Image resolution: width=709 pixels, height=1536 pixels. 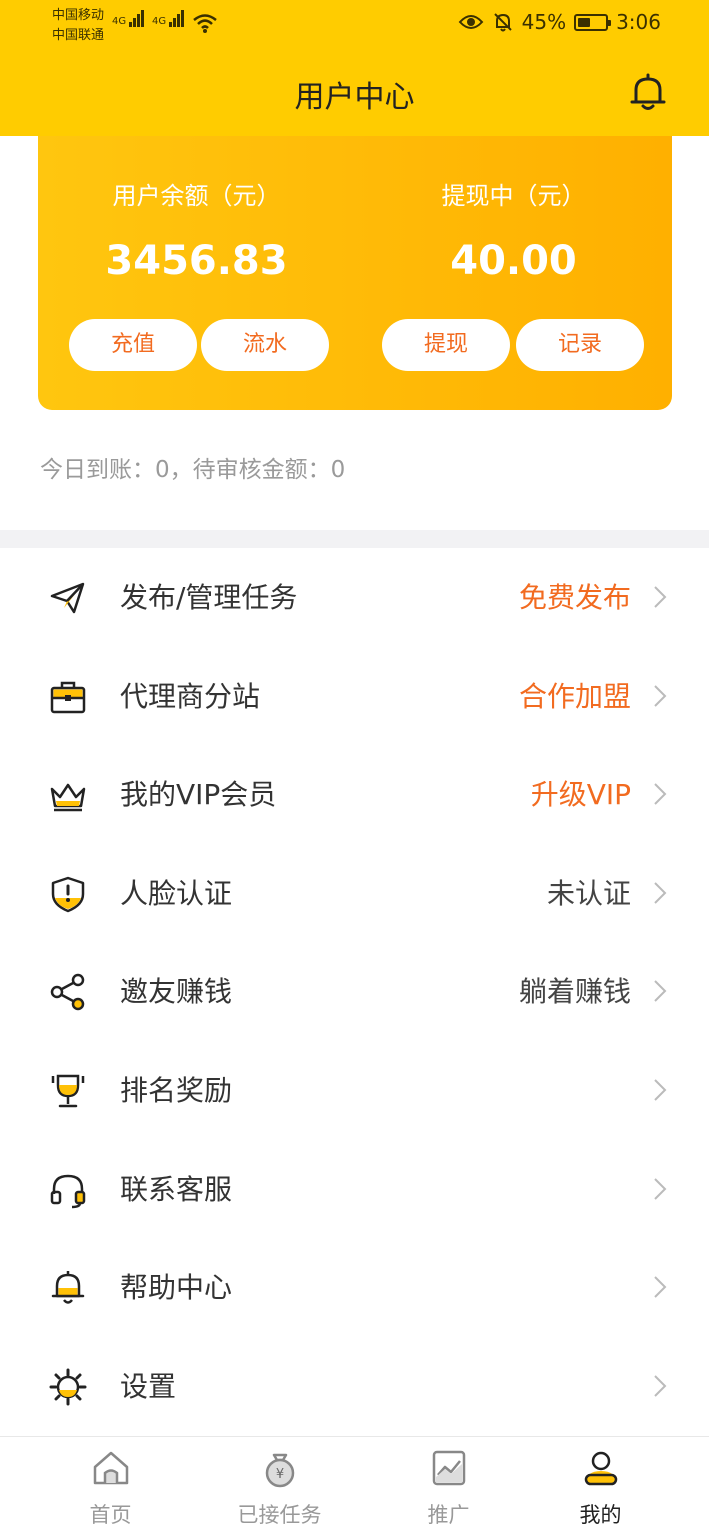 I want to click on recharge-button: 充值, so click(x=133, y=345).